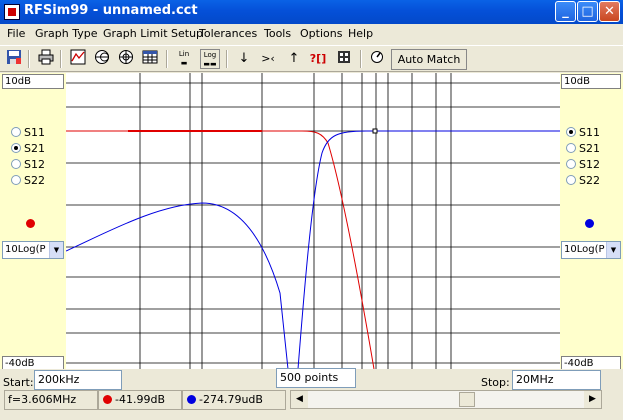 The height and width of the screenshot is (420, 623). I want to click on scale-up-button: ↑, so click(294, 59).